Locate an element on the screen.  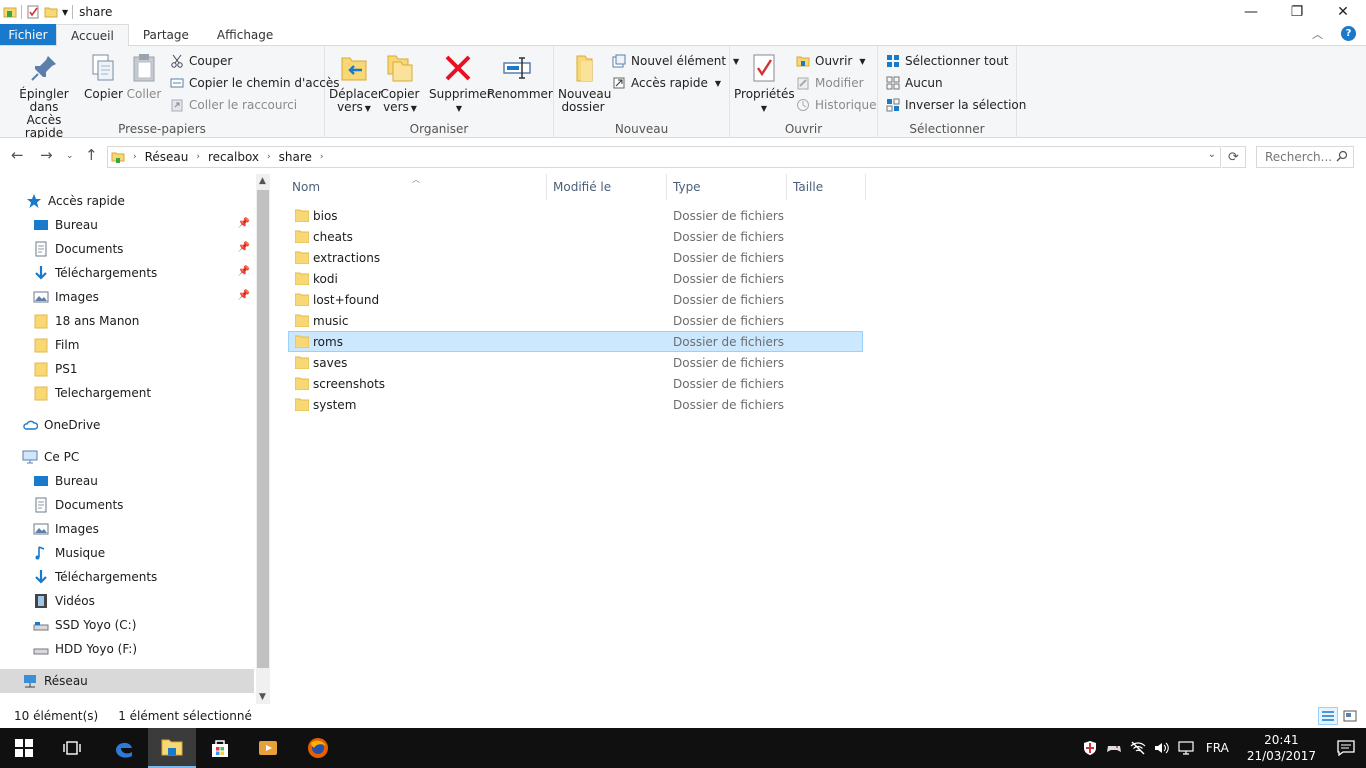
file-row-bios: bios Dossier de fichiers is located at coordinates (575, 215).